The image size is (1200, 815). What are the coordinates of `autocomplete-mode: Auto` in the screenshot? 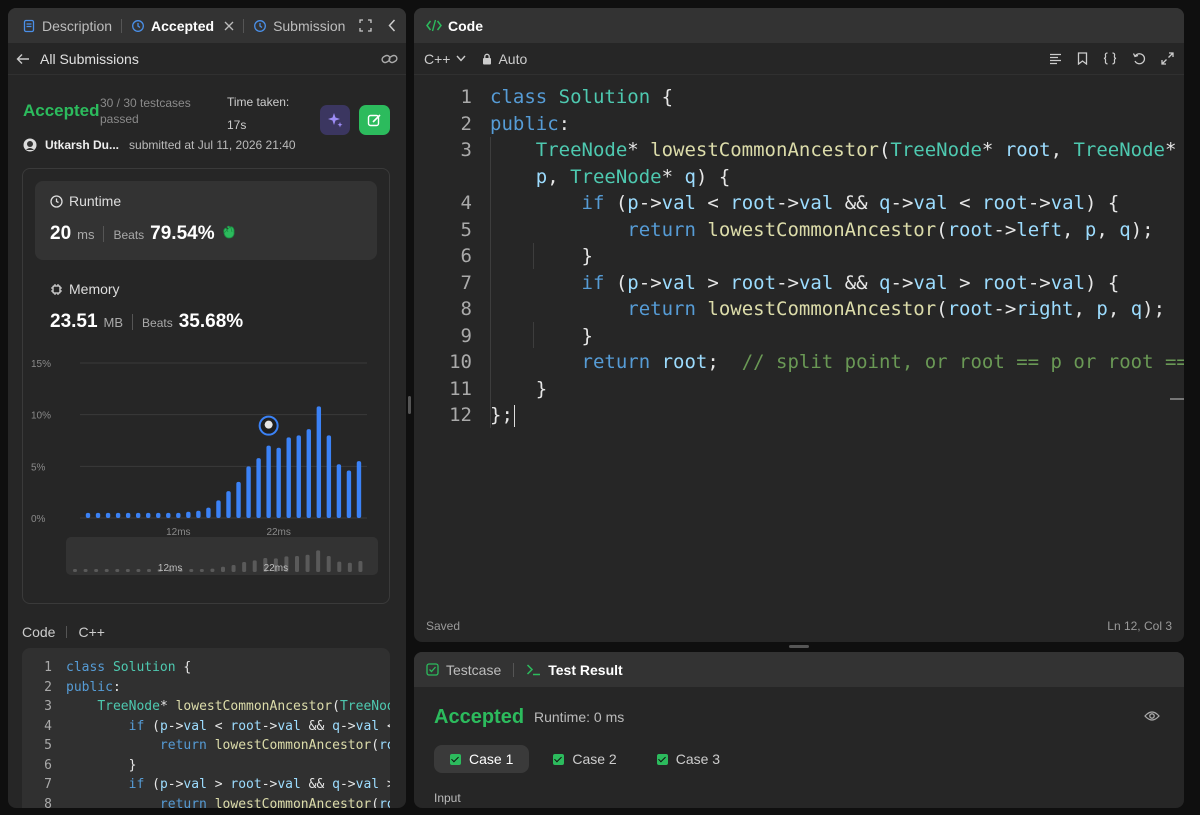 It's located at (504, 59).